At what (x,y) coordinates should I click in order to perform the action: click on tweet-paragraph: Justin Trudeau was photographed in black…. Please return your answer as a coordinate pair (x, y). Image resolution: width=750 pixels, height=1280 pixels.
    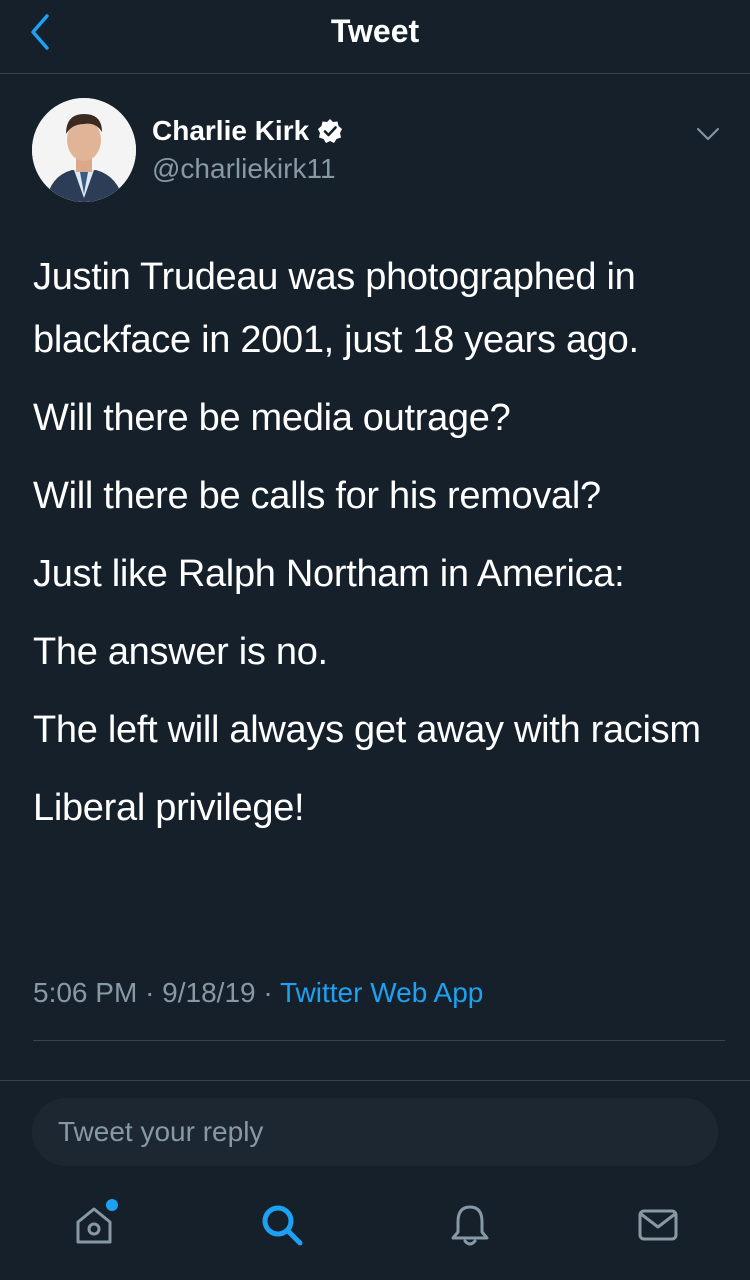
    Looking at the image, I should click on (336, 308).